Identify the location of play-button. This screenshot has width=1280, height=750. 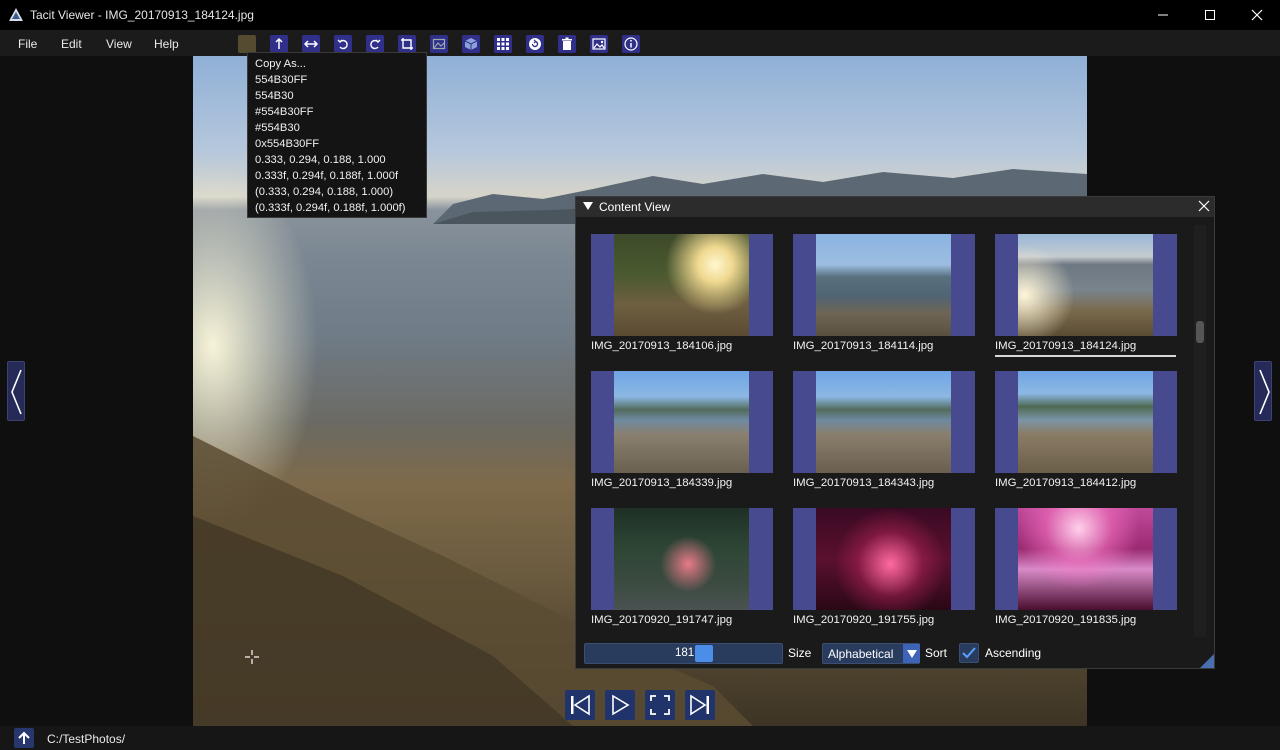
(620, 705).